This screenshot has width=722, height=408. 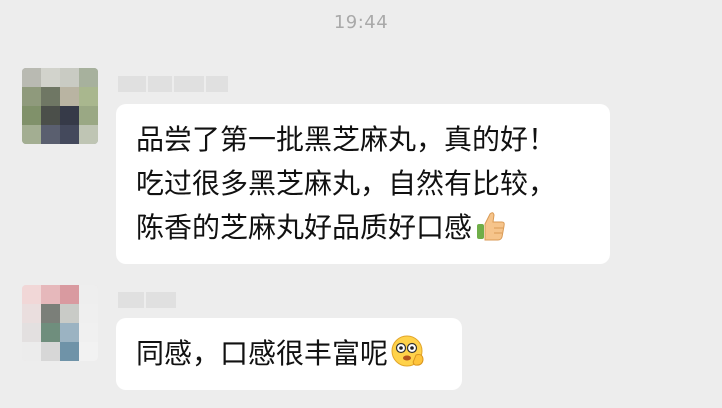 I want to click on message-text-line: 吃过很多黑芝麻丸，自然有比较，, so click(x=346, y=183).